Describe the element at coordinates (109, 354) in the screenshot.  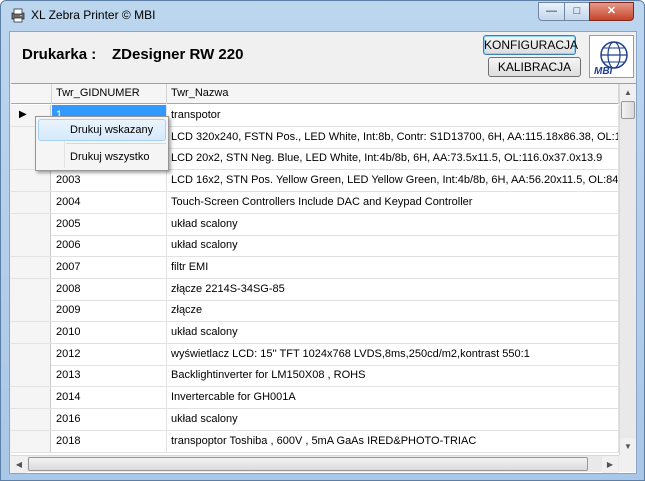
I see `cell-gidnumer: 2012` at that location.